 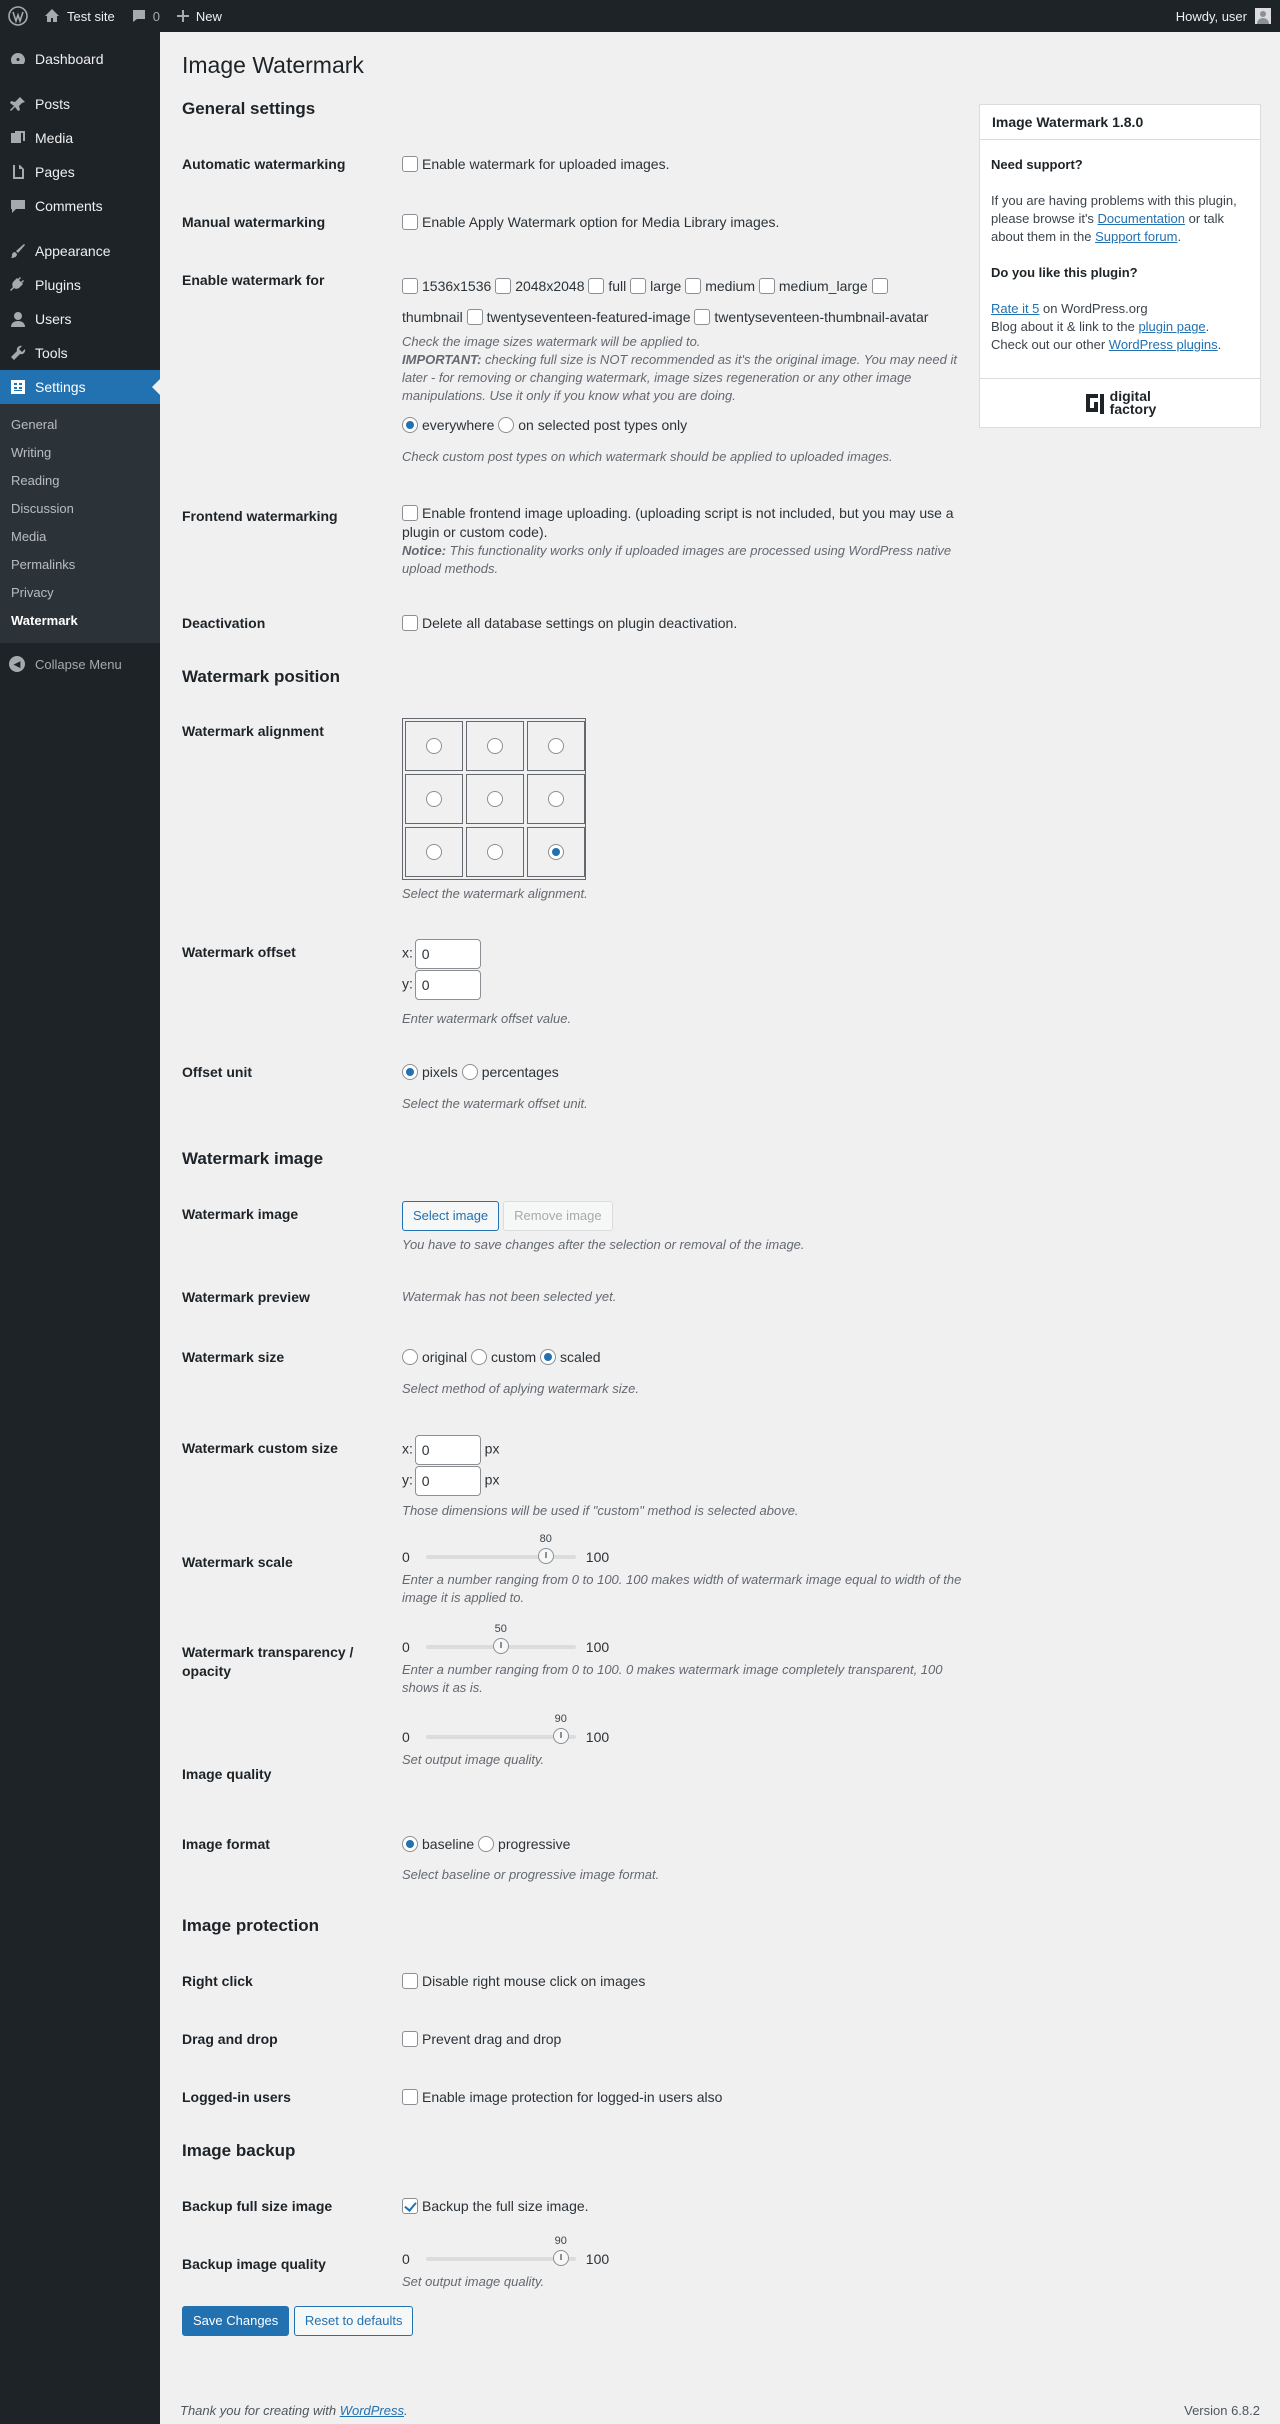 What do you see at coordinates (1136, 236) in the screenshot?
I see `support-forum-link: Support forum` at bounding box center [1136, 236].